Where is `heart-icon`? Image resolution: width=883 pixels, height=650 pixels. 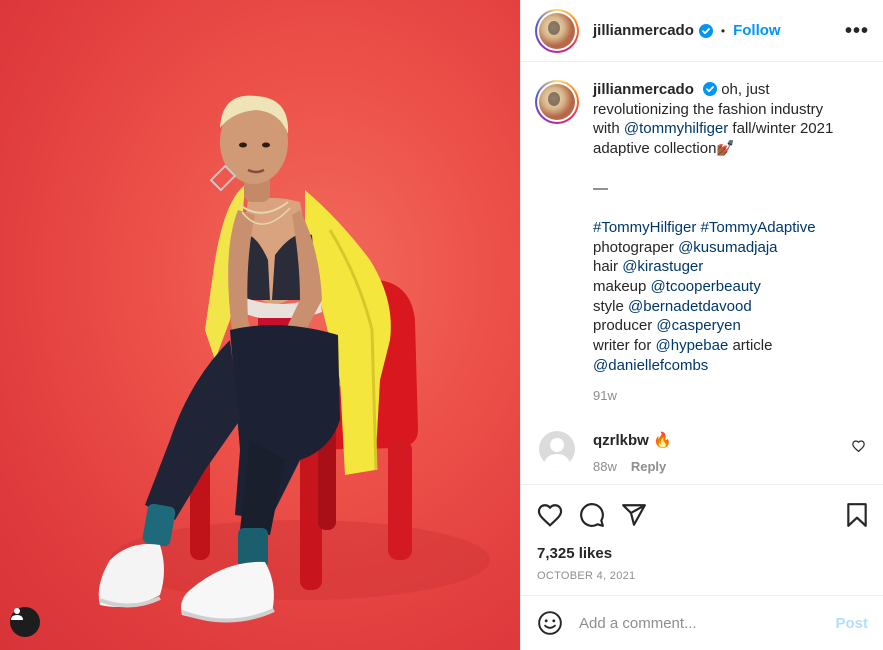
heart-icon is located at coordinates (550, 515).